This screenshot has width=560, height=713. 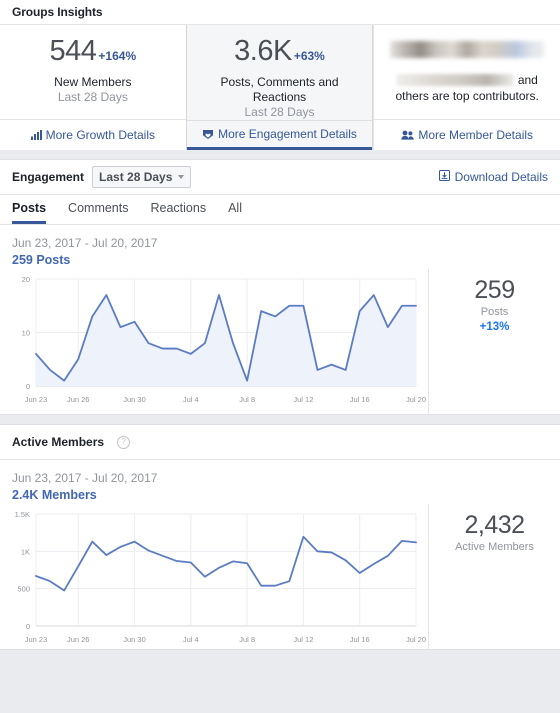 I want to click on active-members-summary: 2,432 Active Members, so click(x=494, y=576).